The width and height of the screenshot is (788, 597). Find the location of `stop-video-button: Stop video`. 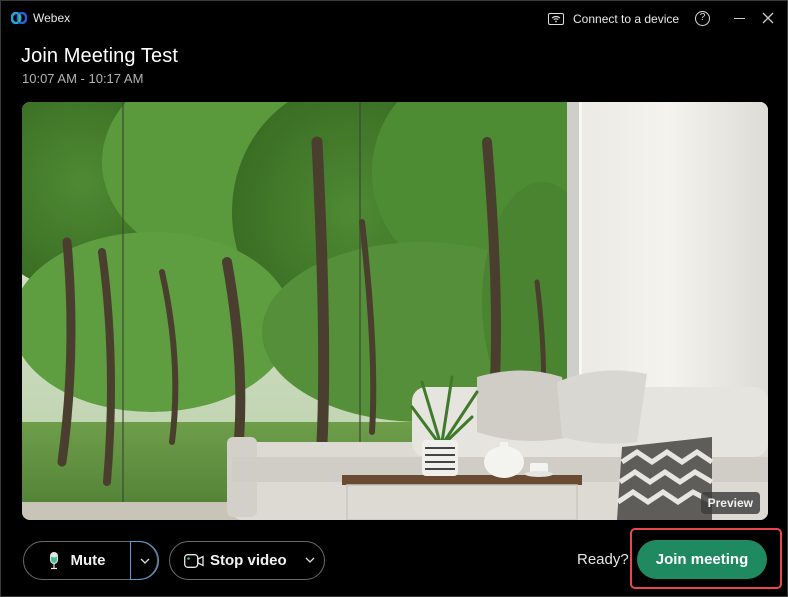

stop-video-button: Stop video is located at coordinates (247, 560).